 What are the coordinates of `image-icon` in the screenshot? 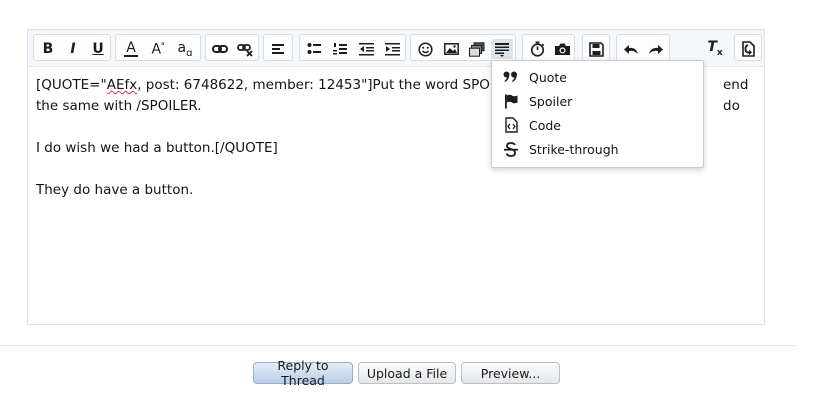 It's located at (451, 49).